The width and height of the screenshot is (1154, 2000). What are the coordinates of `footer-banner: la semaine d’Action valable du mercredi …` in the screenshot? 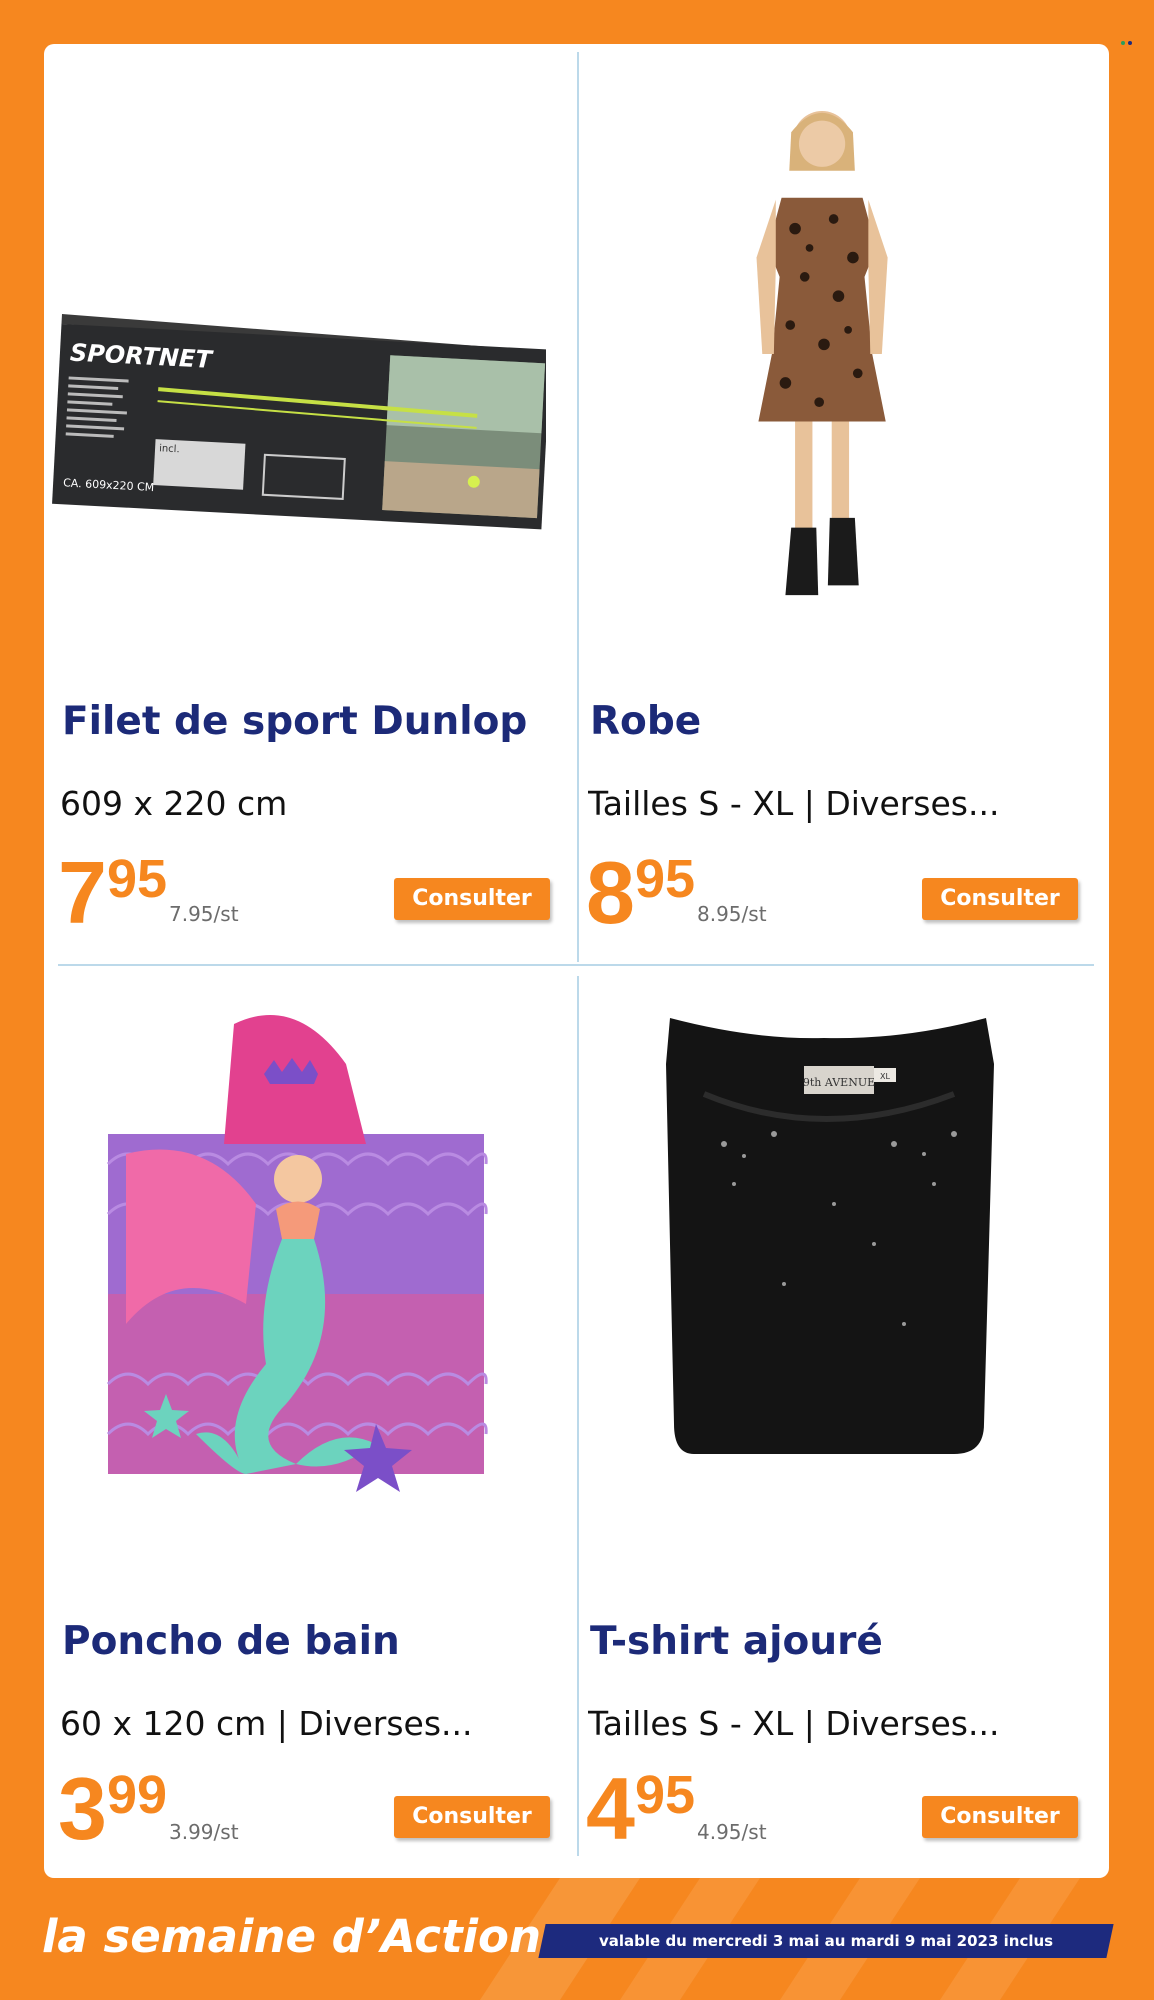 It's located at (577, 1939).